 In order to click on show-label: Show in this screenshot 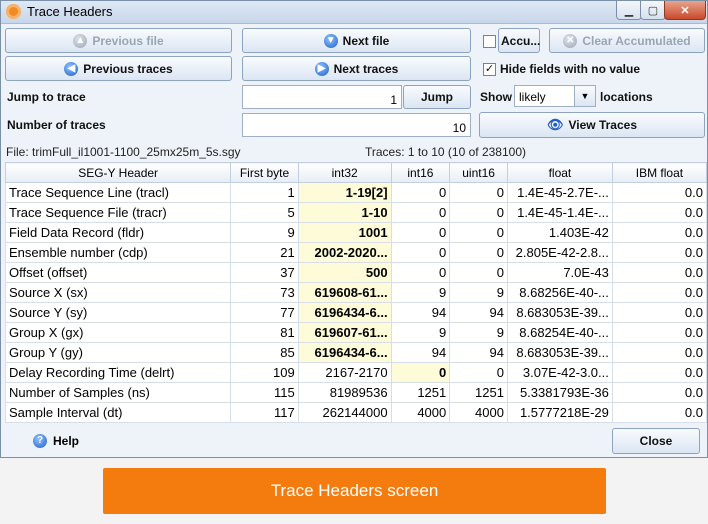, I will do `click(496, 97)`.